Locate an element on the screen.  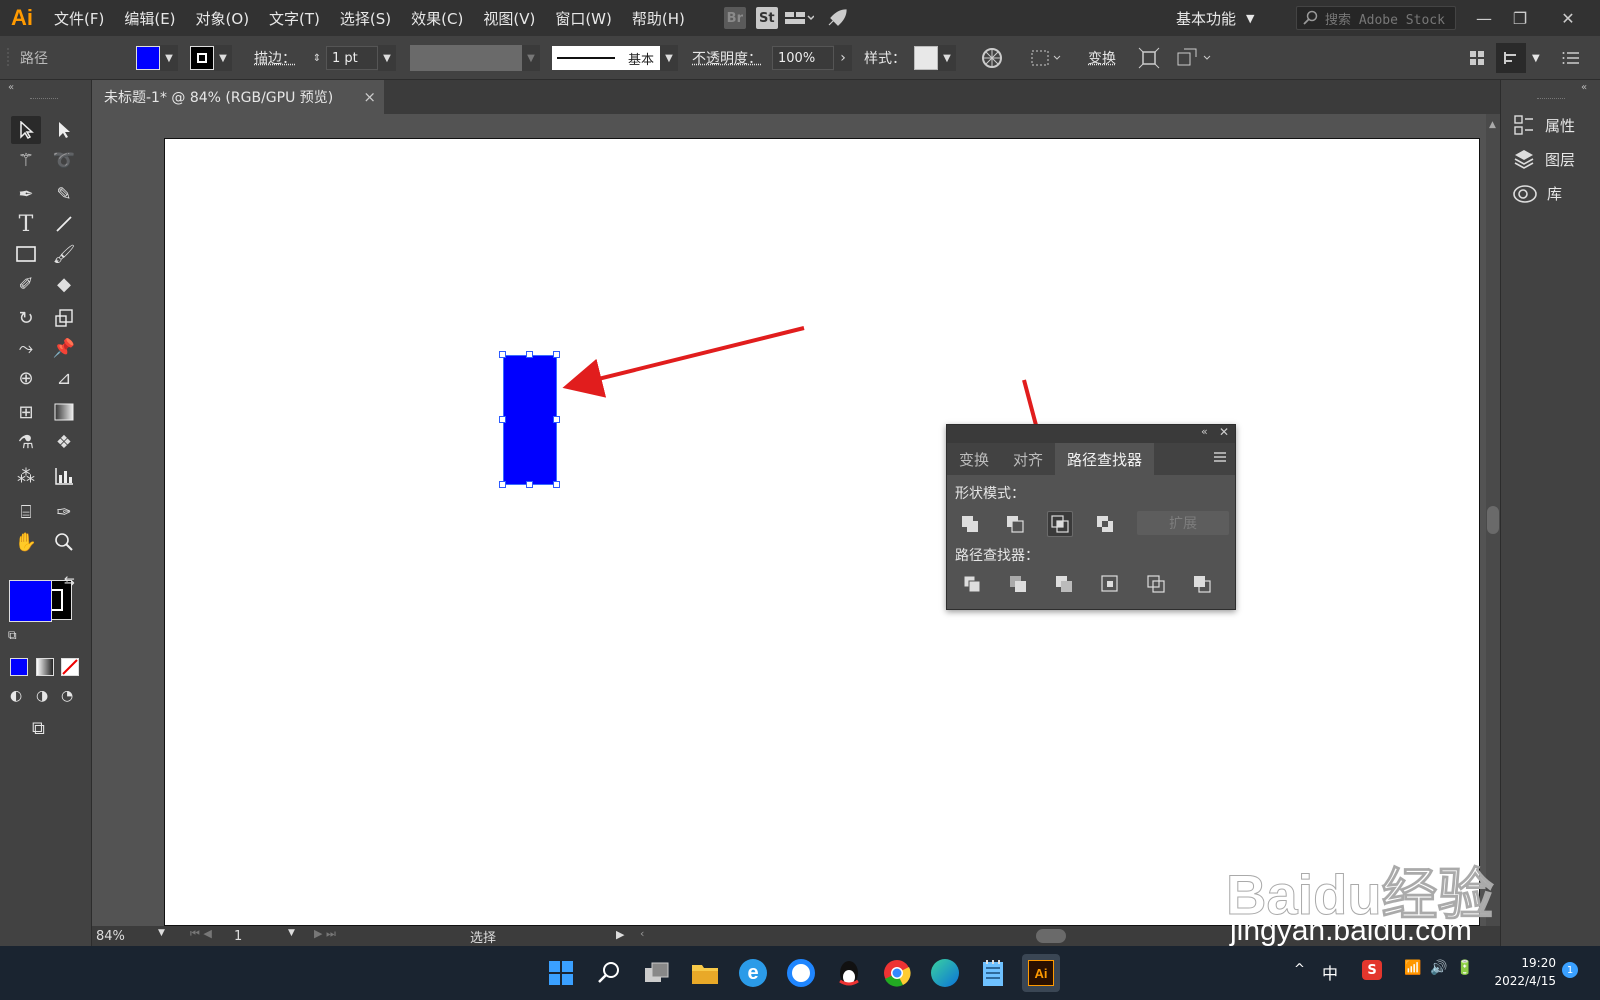
gradient-mode-button is located at coordinates (45, 667).